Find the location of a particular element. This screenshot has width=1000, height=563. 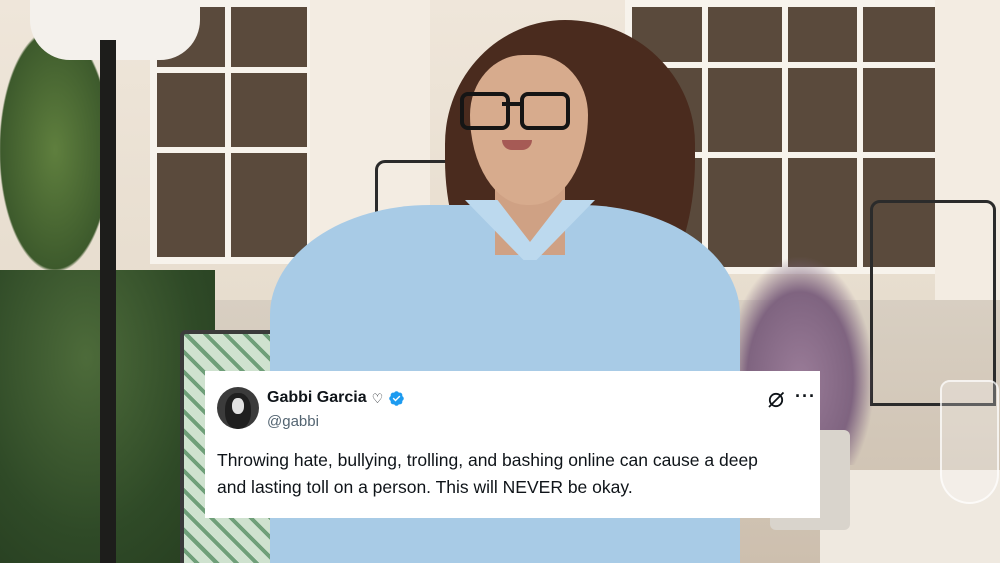

avatar is located at coordinates (238, 408).